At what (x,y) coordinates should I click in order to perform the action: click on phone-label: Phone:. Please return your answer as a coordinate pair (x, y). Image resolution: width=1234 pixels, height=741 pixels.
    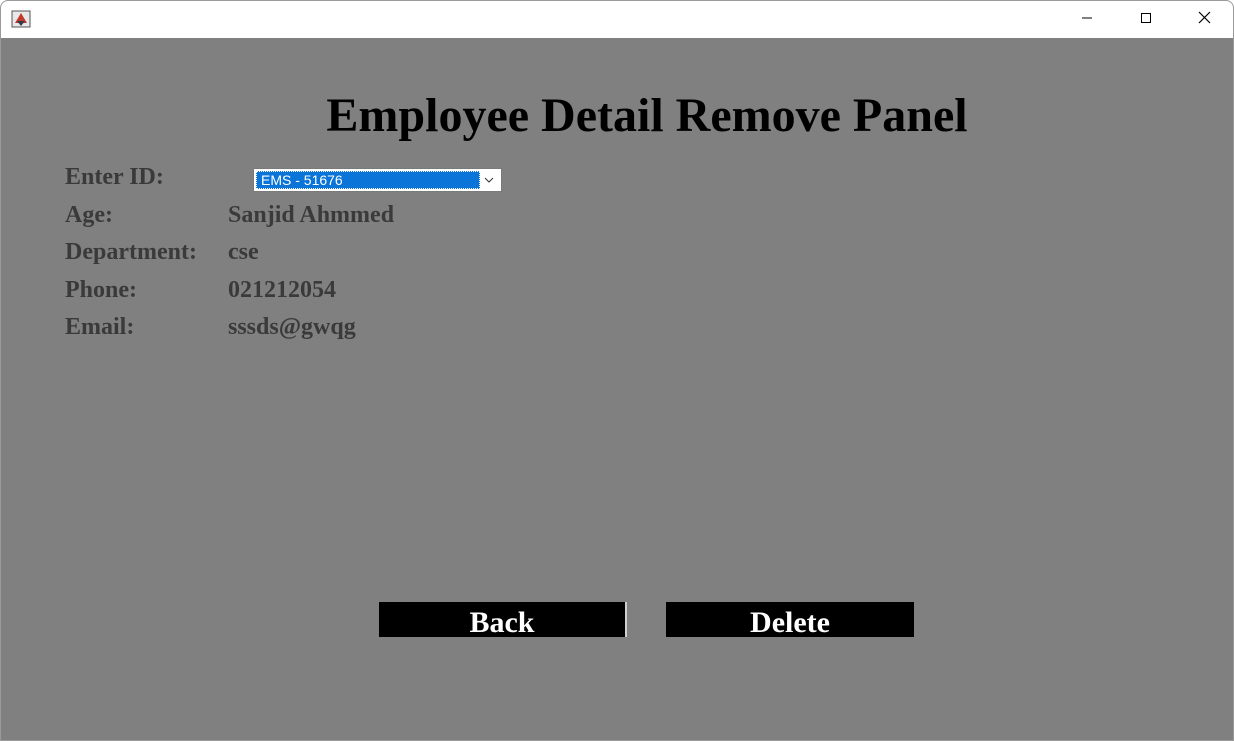
    Looking at the image, I should click on (101, 290).